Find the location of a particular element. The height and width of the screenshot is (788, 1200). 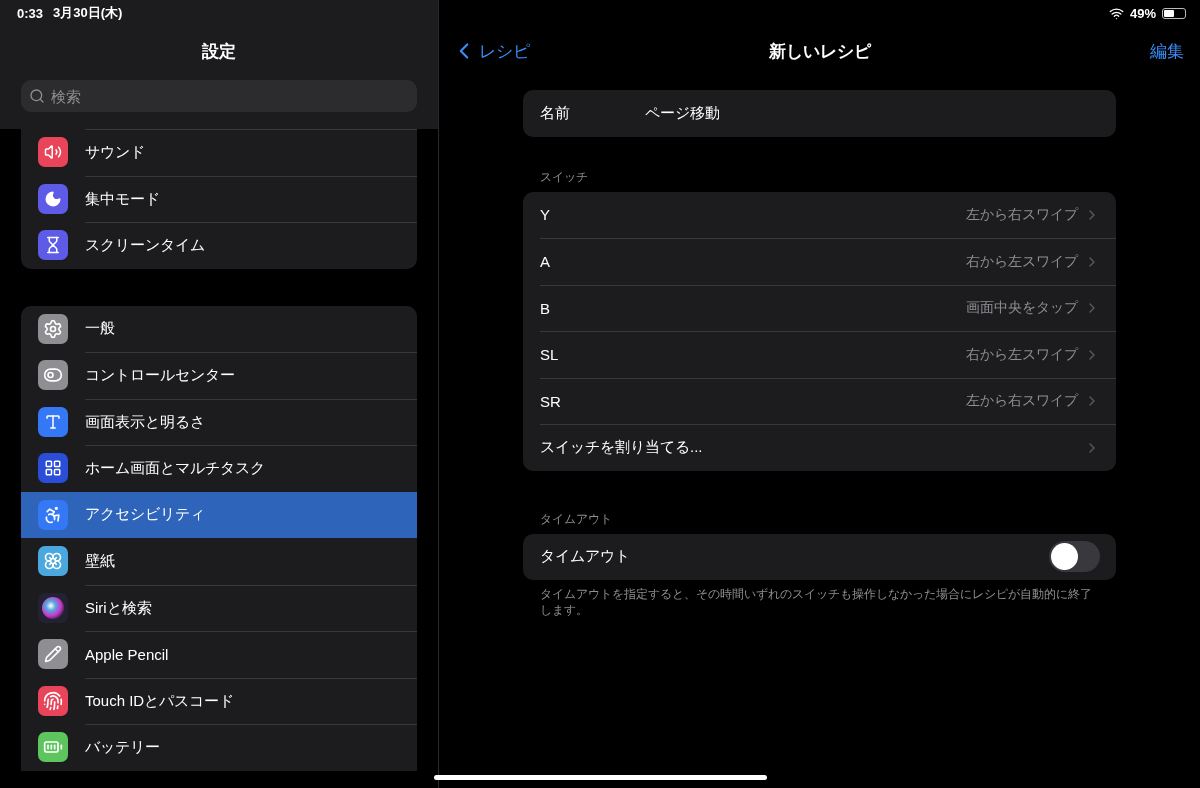

switch-label: SR is located at coordinates (550, 401).